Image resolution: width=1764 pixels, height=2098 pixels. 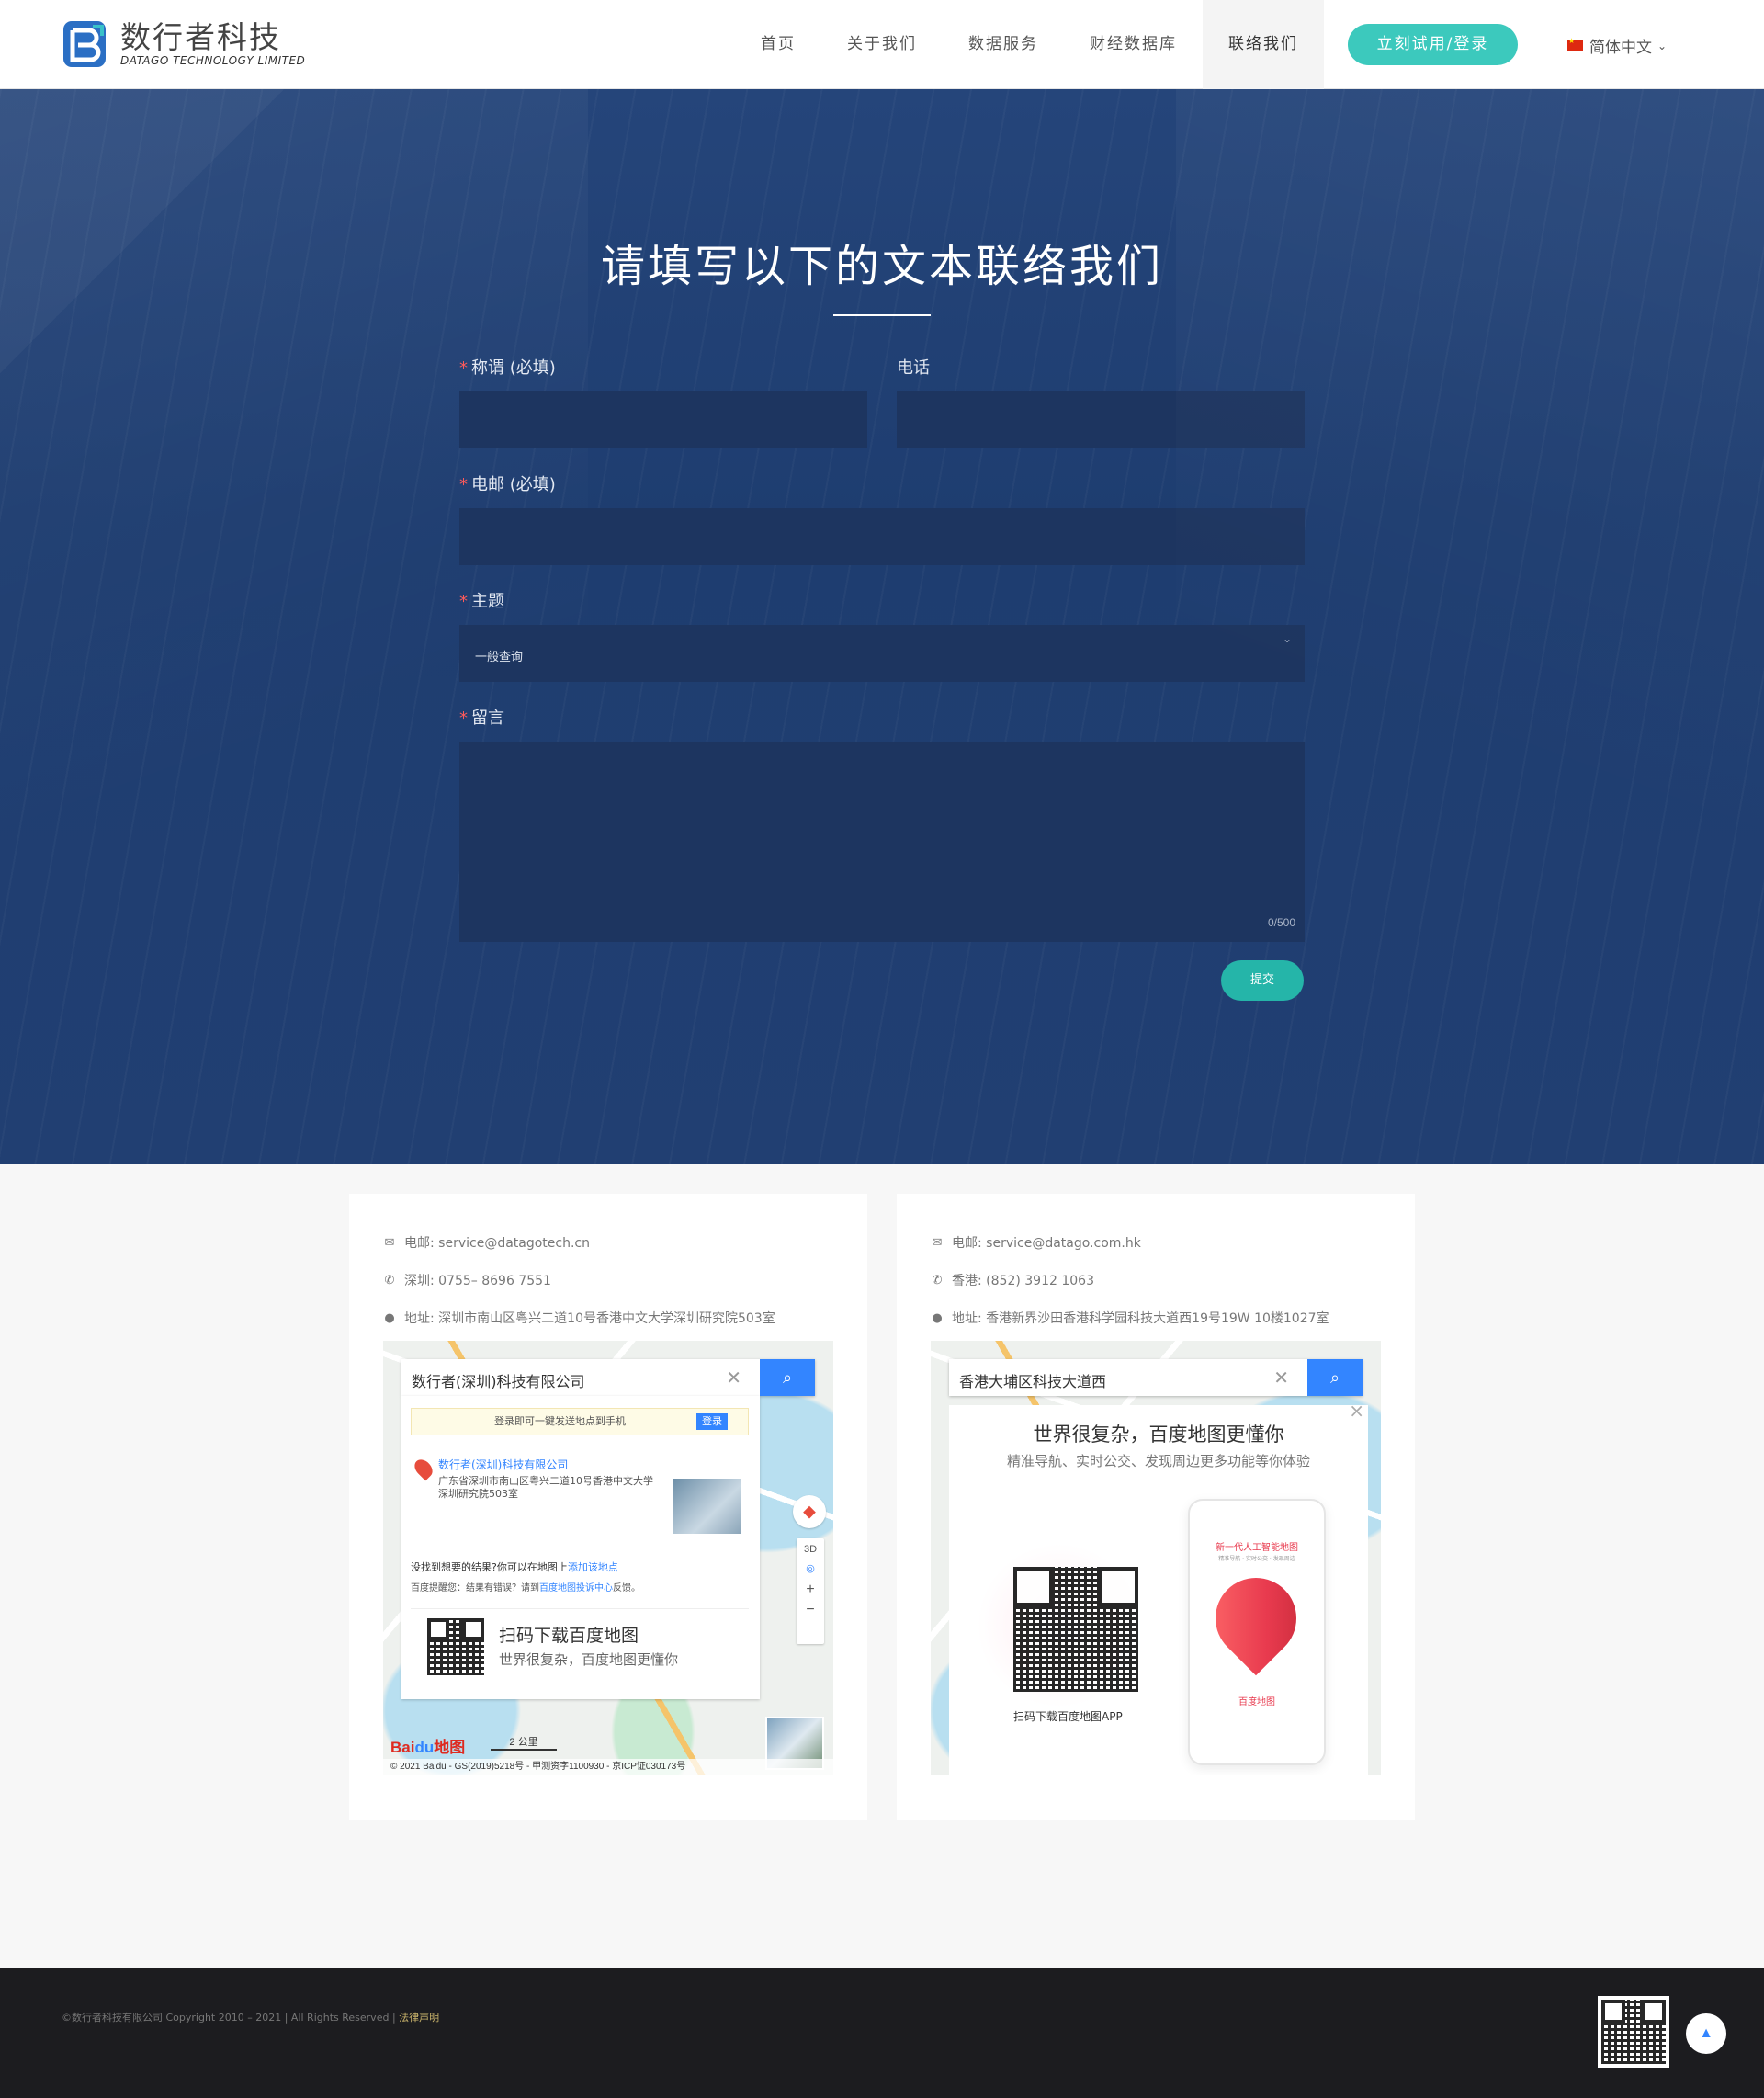 What do you see at coordinates (513, 368) in the screenshot?
I see `name-label-text: 称谓 (必填)` at bounding box center [513, 368].